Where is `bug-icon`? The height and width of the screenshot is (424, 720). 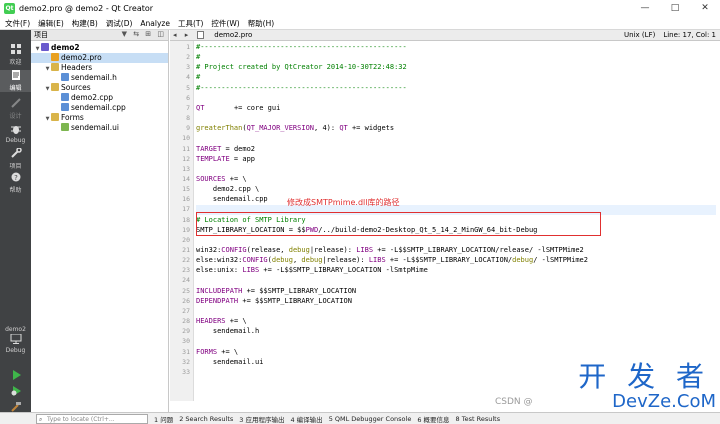 bug-icon is located at coordinates (15, 130).